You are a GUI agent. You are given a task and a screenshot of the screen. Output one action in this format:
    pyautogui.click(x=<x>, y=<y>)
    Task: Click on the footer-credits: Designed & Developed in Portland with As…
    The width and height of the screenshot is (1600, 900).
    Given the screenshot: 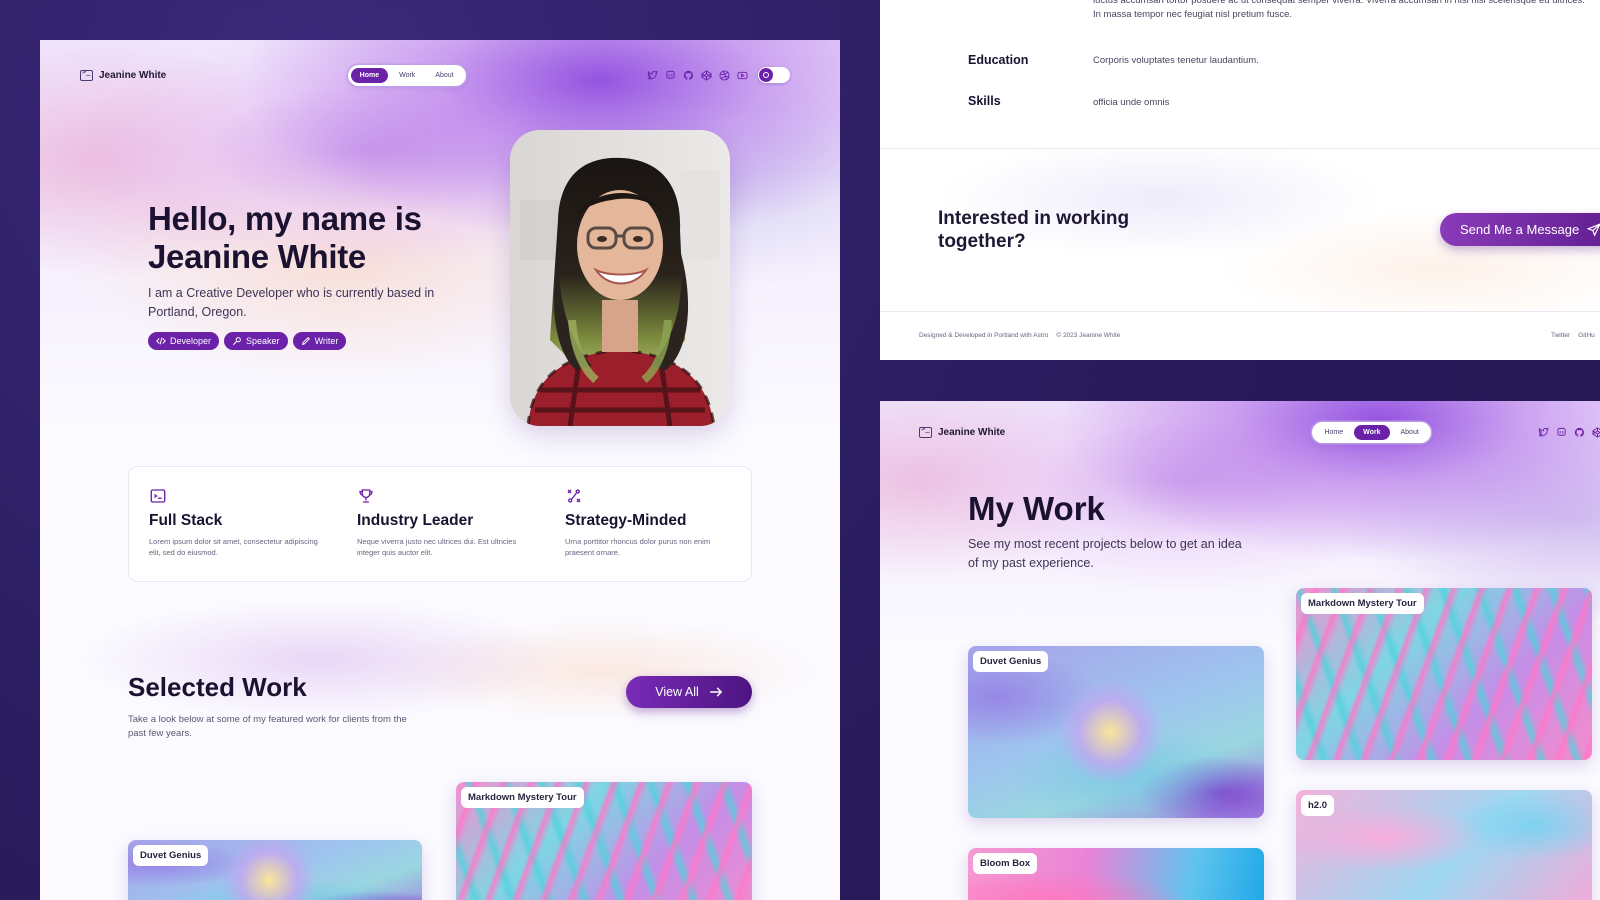 What is the action you would take?
    pyautogui.click(x=1019, y=335)
    